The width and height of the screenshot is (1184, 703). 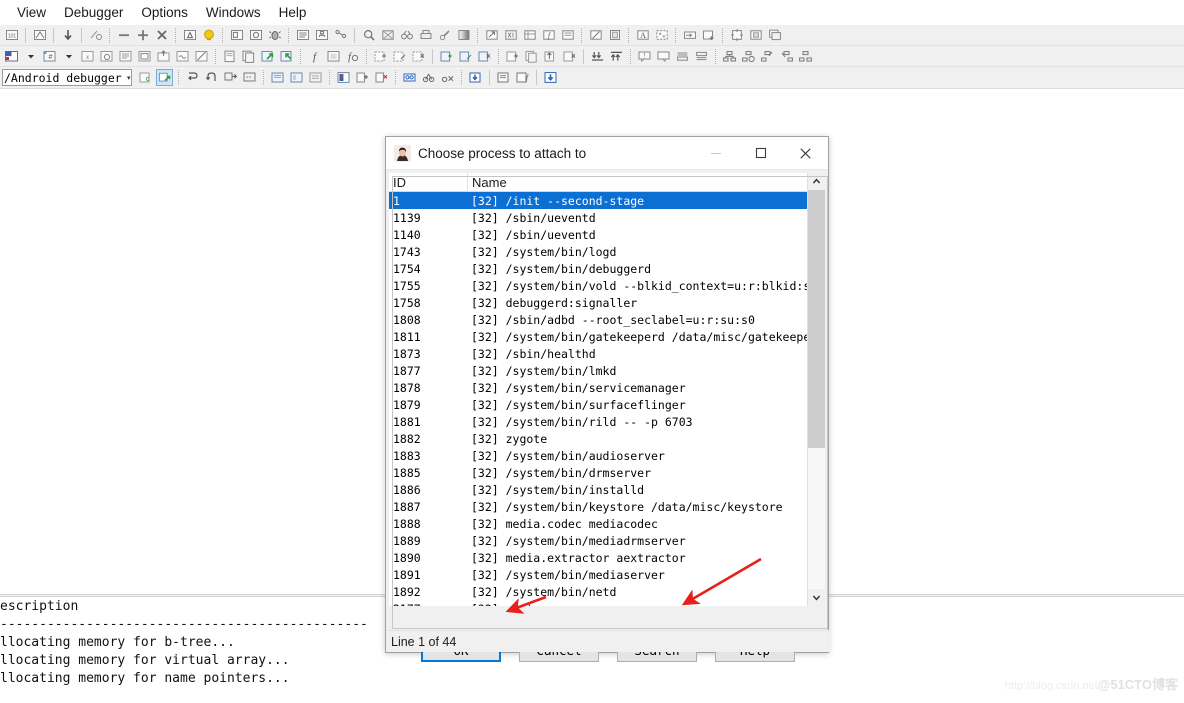 I want to click on array-icon, so click(x=144, y=56).